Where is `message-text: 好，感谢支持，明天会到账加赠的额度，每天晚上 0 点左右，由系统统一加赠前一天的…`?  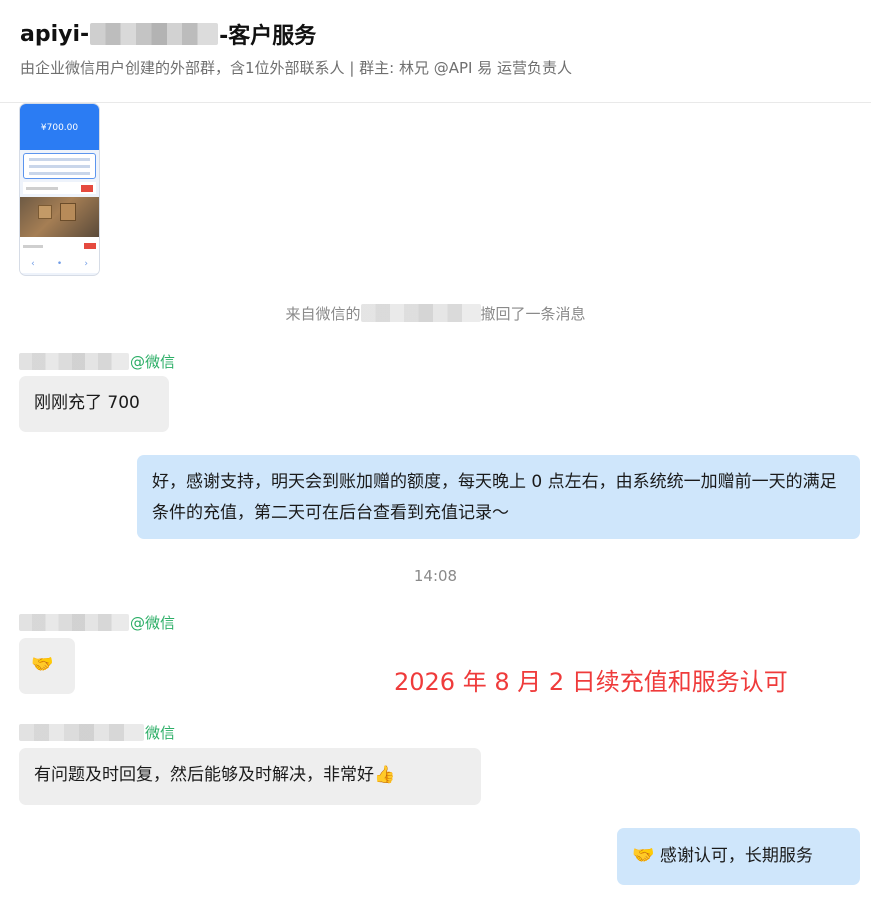
message-text: 好，感谢支持，明天会到账加赠的额度，每天晚上 0 点左右，由系统统一加赠前一天的… is located at coordinates (494, 497).